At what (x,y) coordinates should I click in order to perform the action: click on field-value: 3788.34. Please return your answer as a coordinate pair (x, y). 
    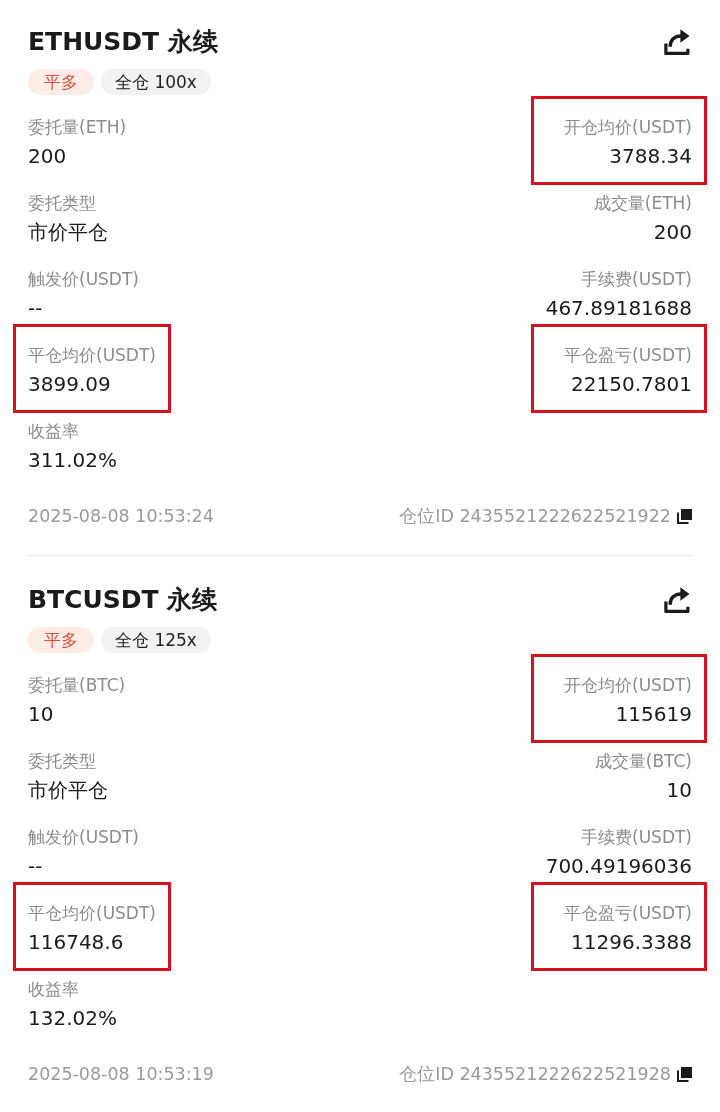
    Looking at the image, I should click on (650, 156).